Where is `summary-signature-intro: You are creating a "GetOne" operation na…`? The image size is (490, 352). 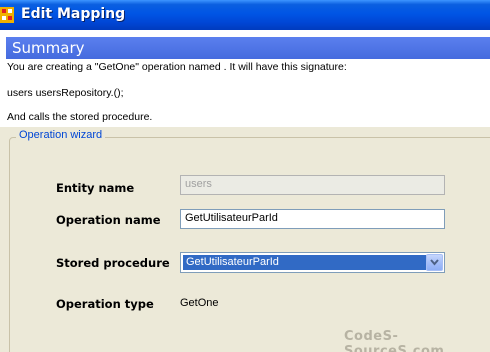 summary-signature-intro: You are creating a "GetOne" operation na… is located at coordinates (177, 67).